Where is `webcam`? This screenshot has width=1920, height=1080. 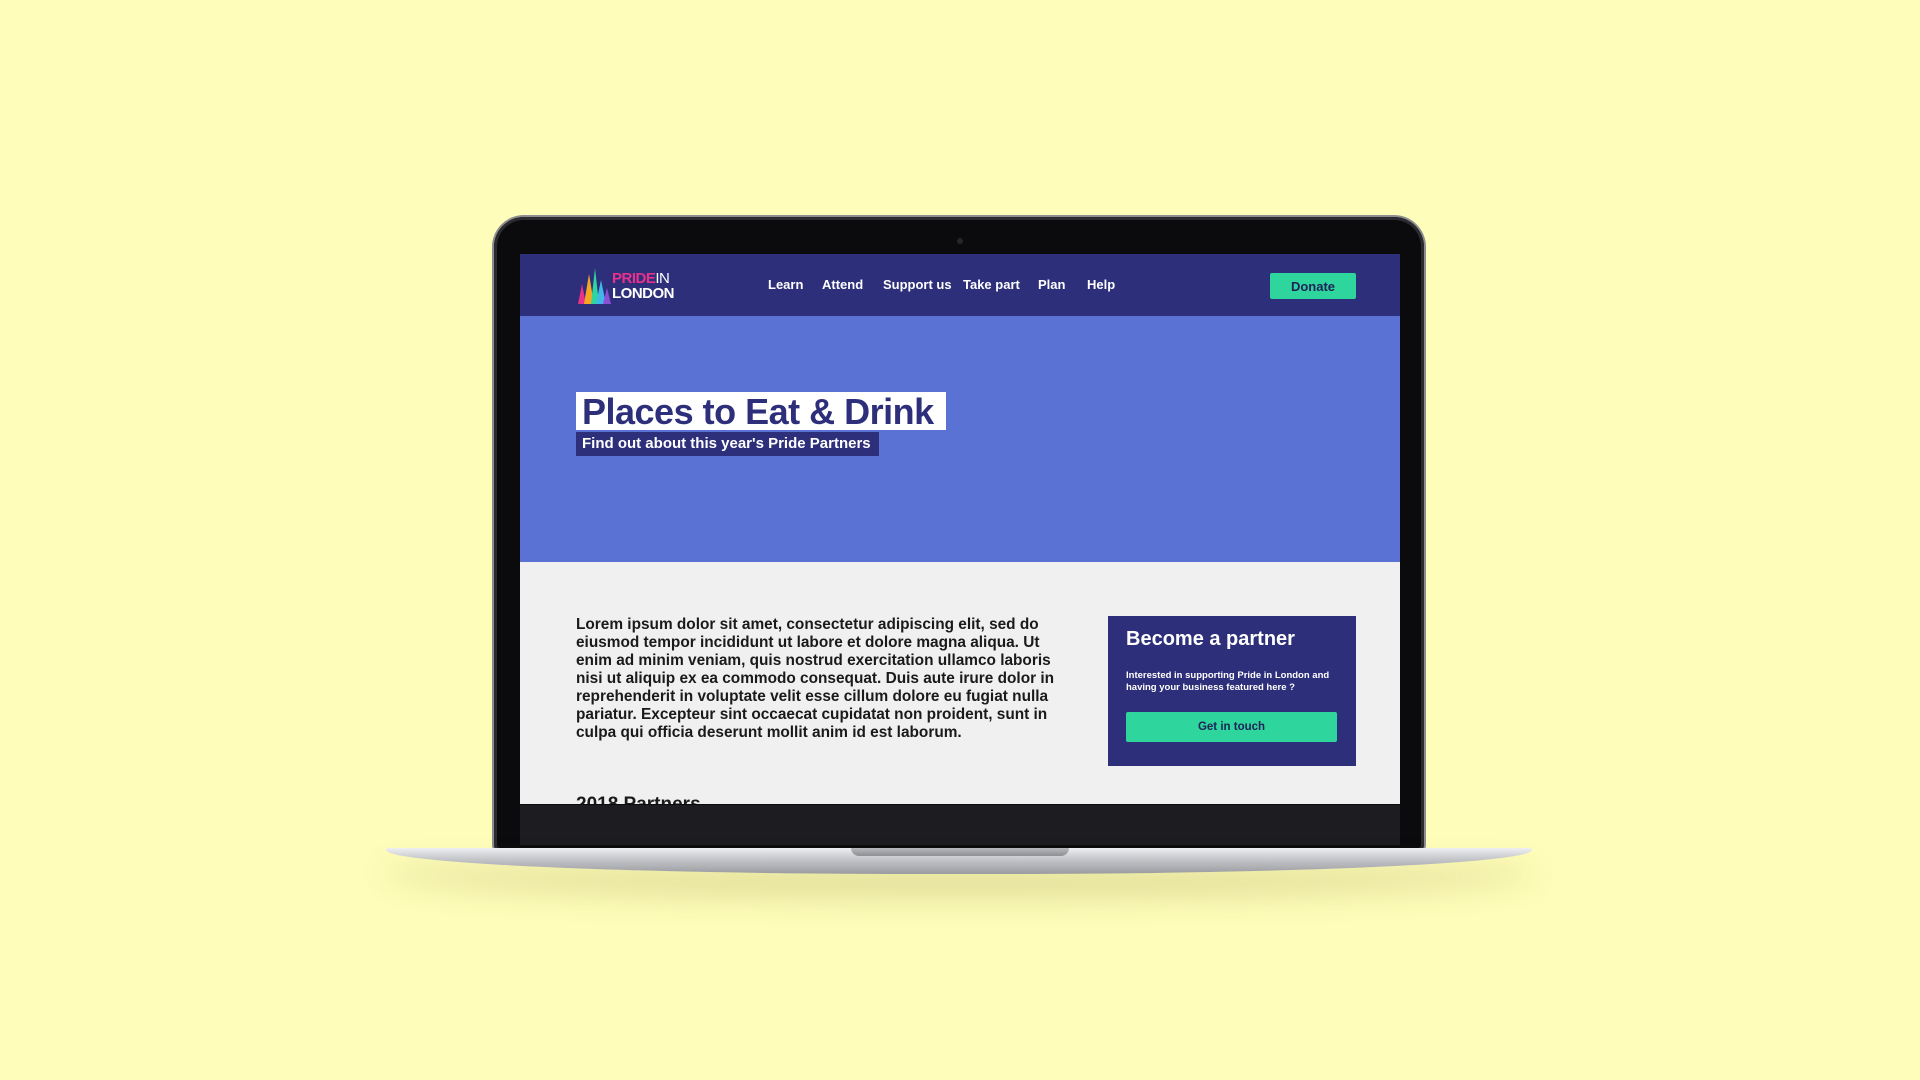
webcam is located at coordinates (960, 241).